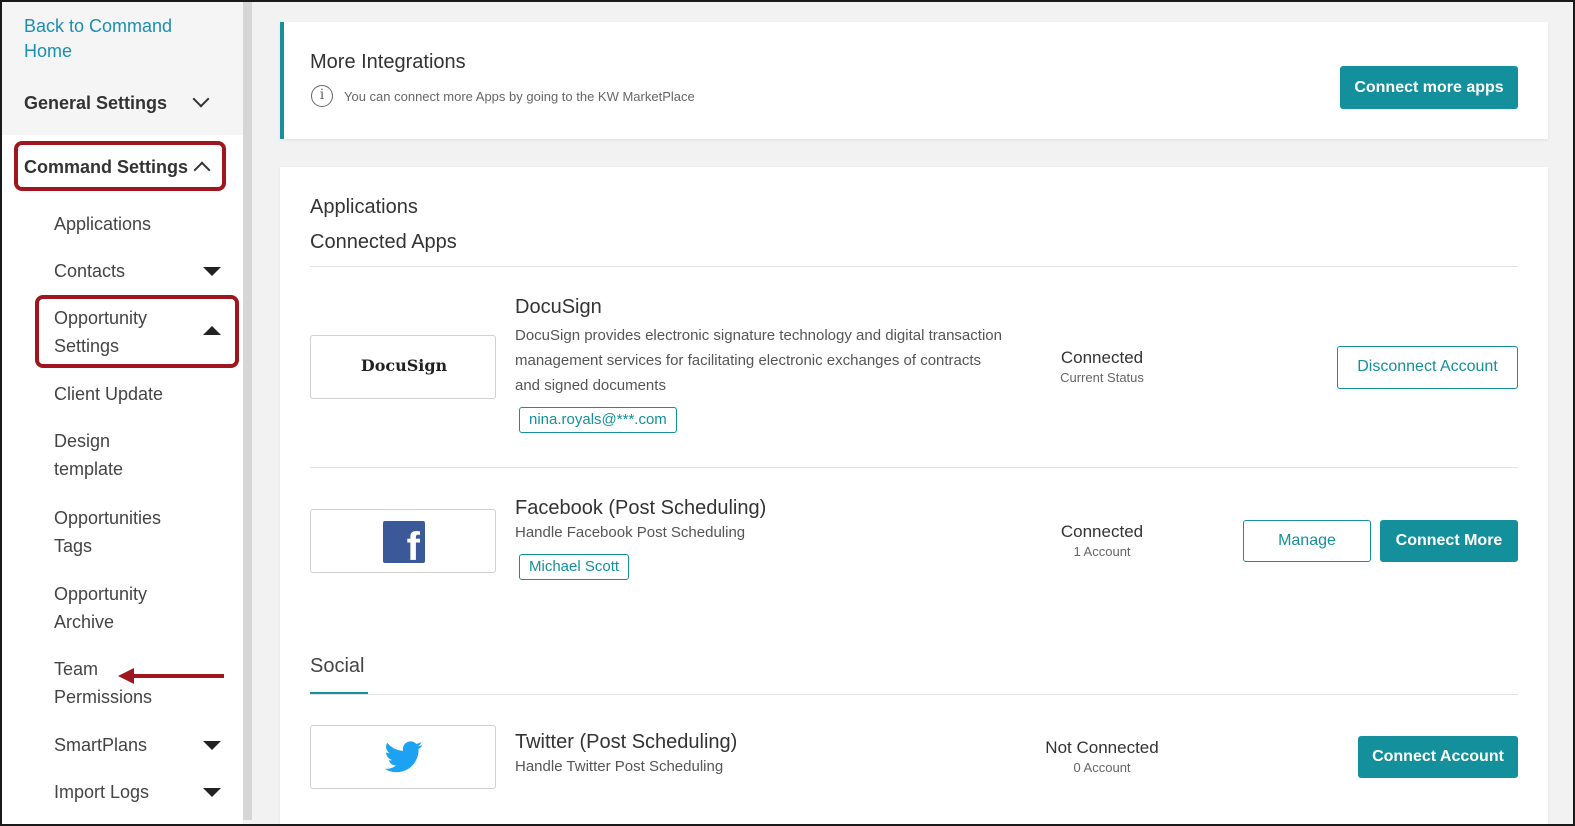  I want to click on connected-apps-subtitle: Connected Apps, so click(383, 242).